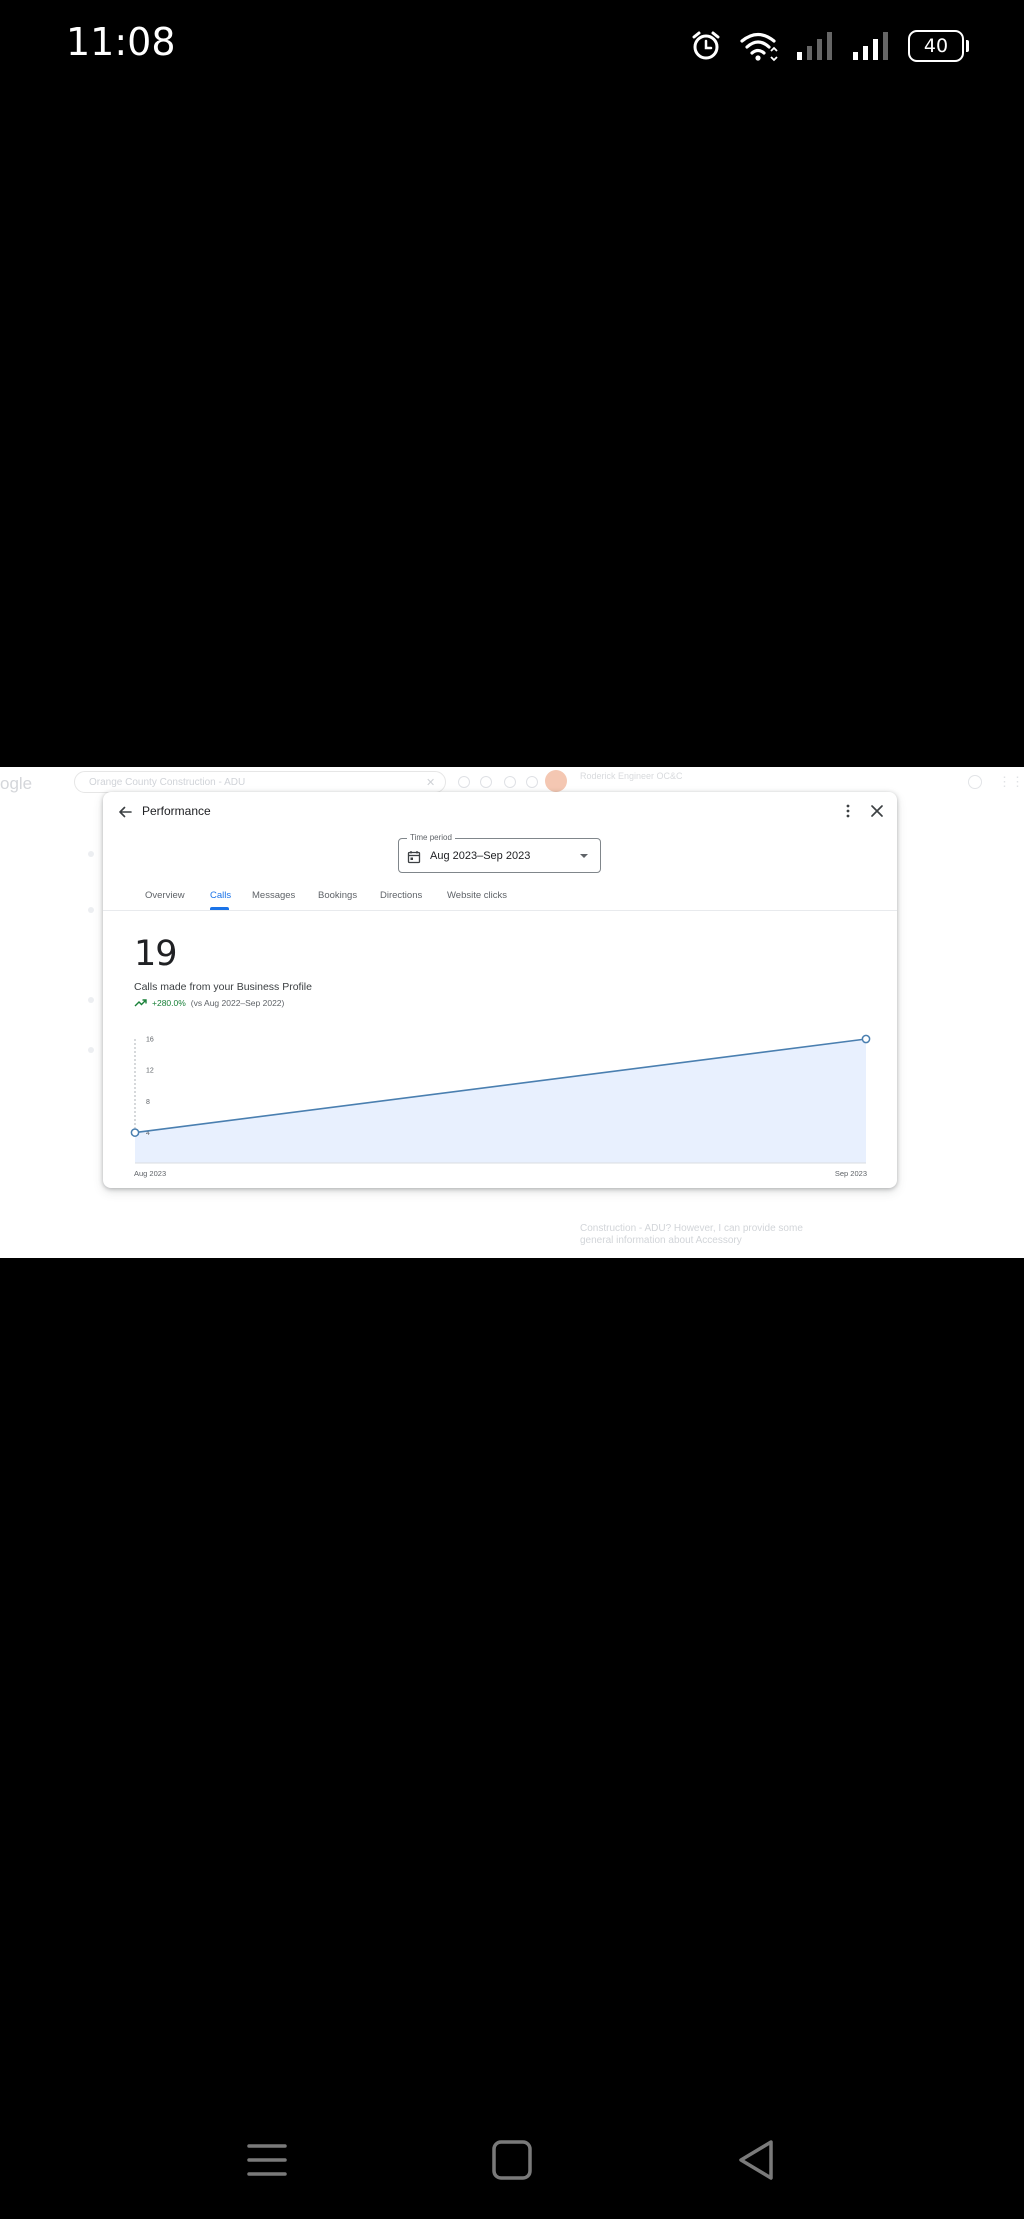  What do you see at coordinates (150, 1040) in the screenshot?
I see `chart-y-tick-label: 16` at bounding box center [150, 1040].